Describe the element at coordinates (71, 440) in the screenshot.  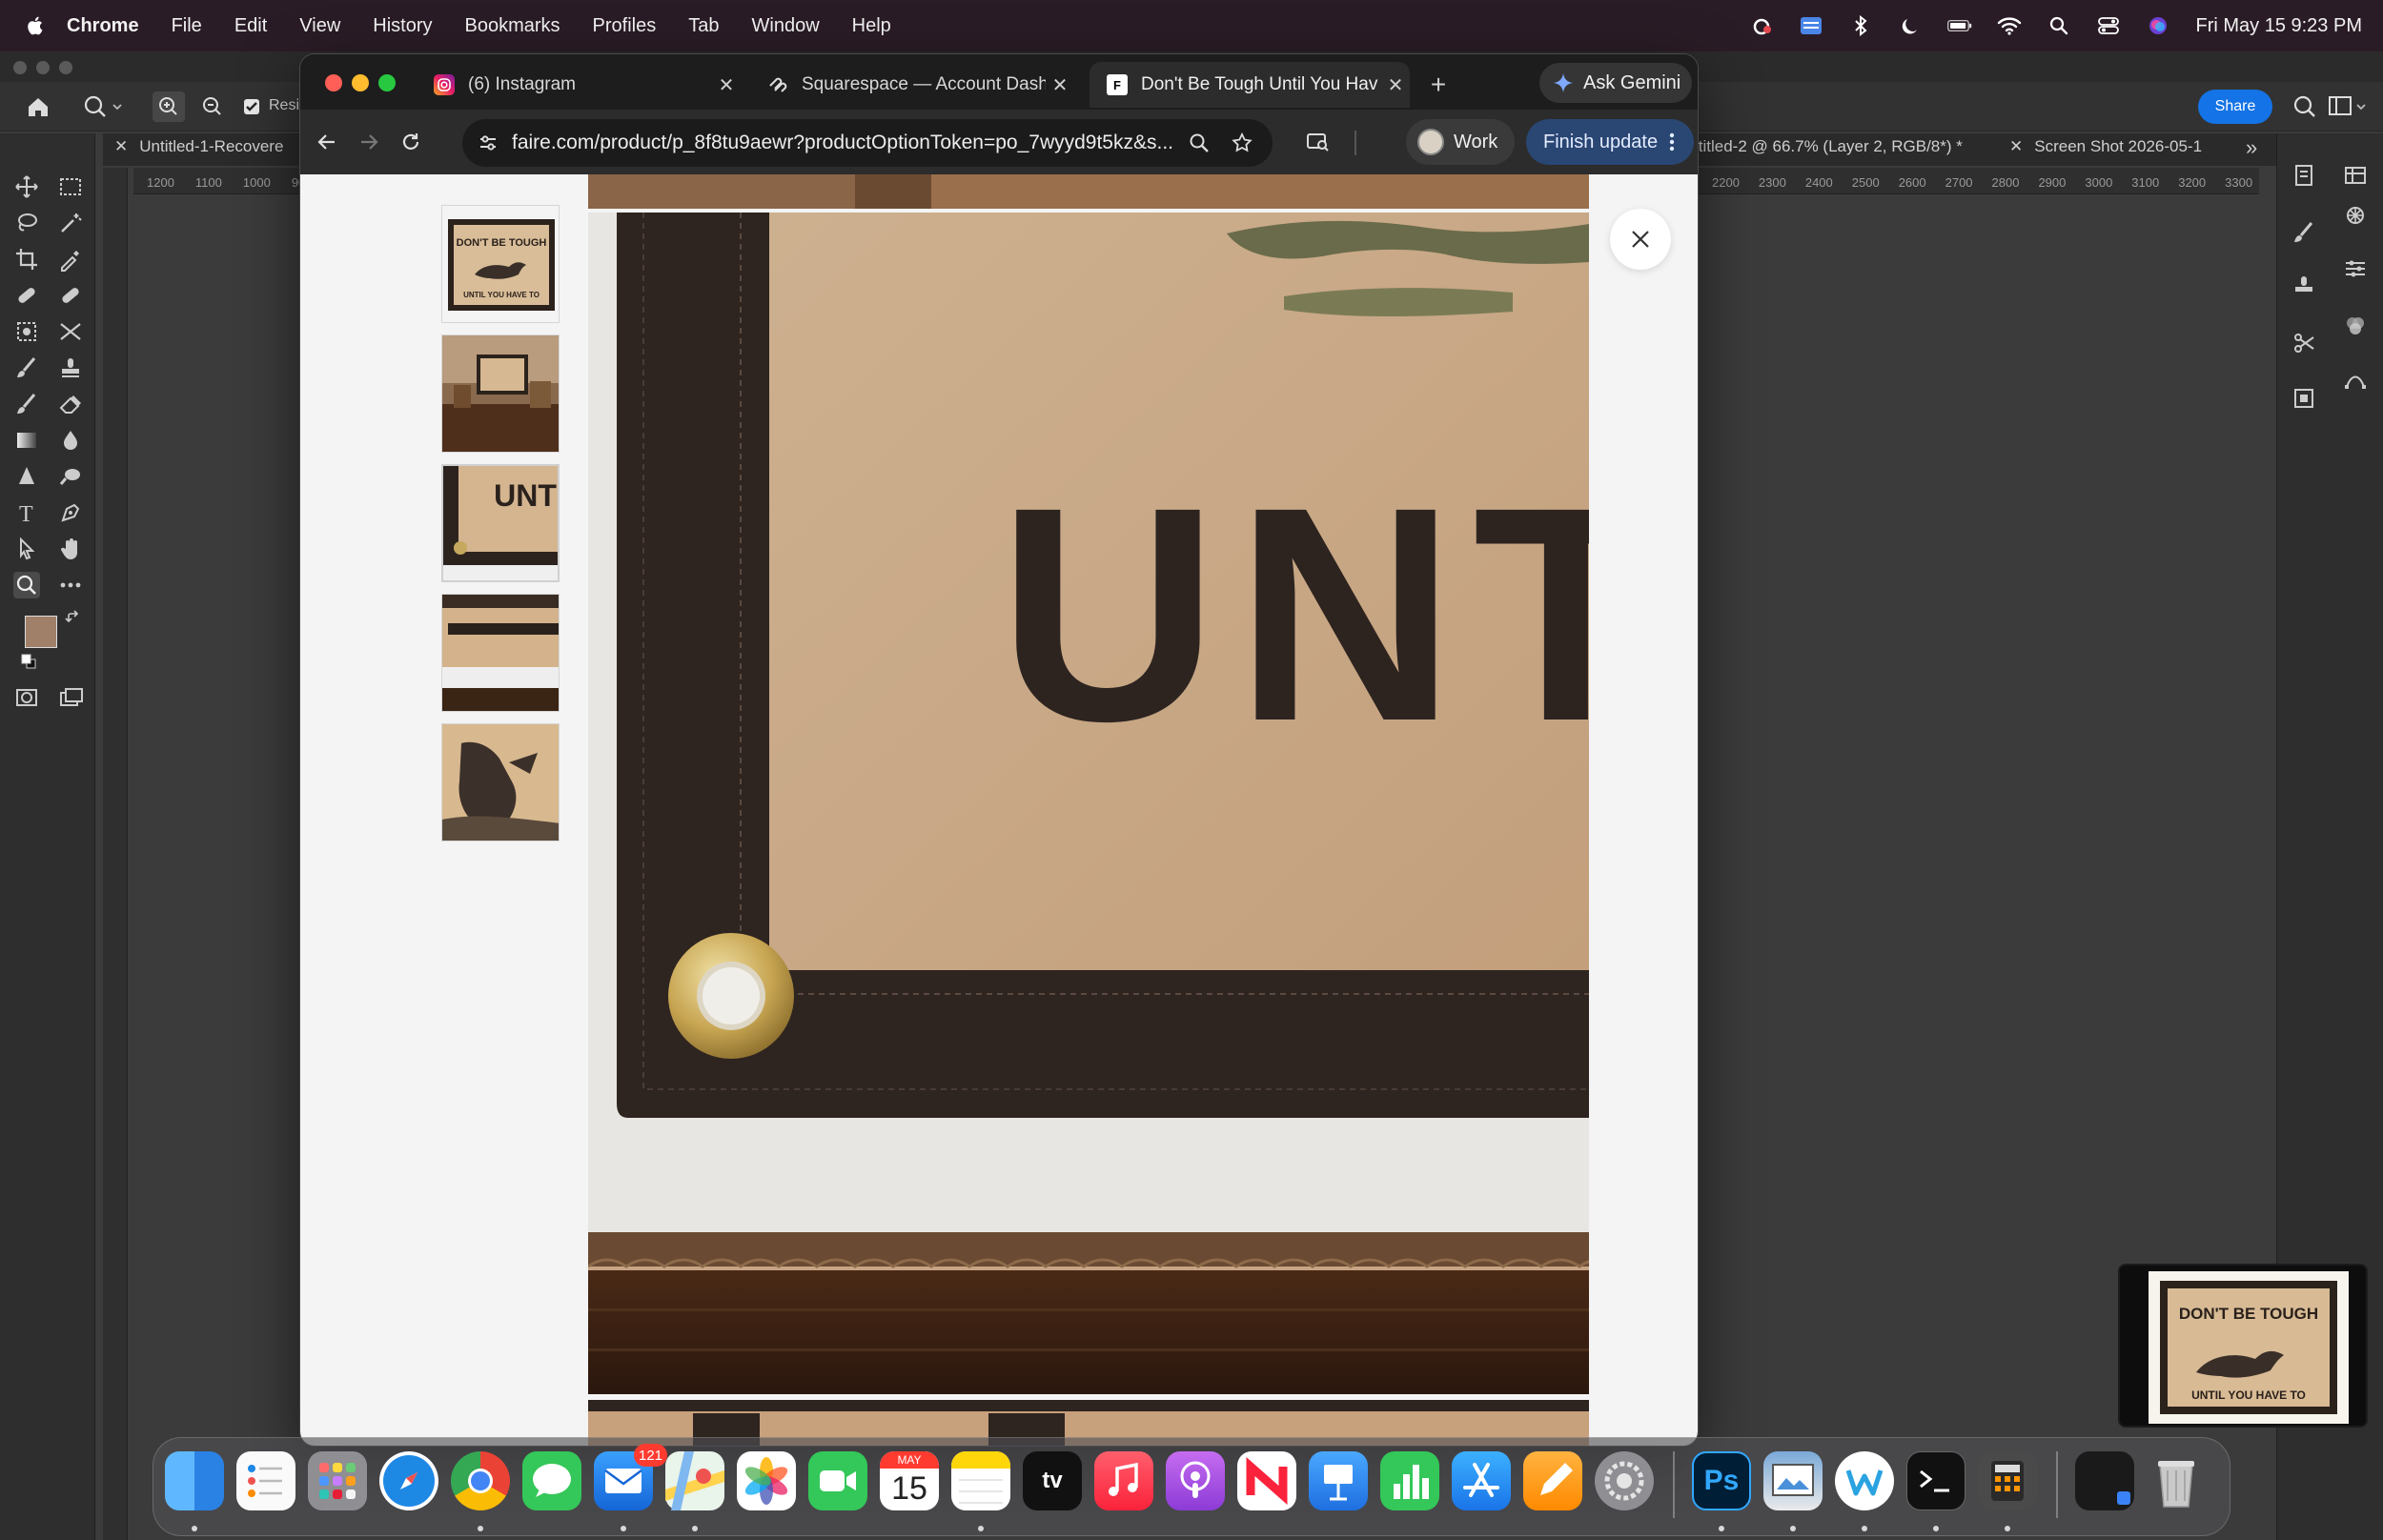
I see `blur-tool-icon` at that location.